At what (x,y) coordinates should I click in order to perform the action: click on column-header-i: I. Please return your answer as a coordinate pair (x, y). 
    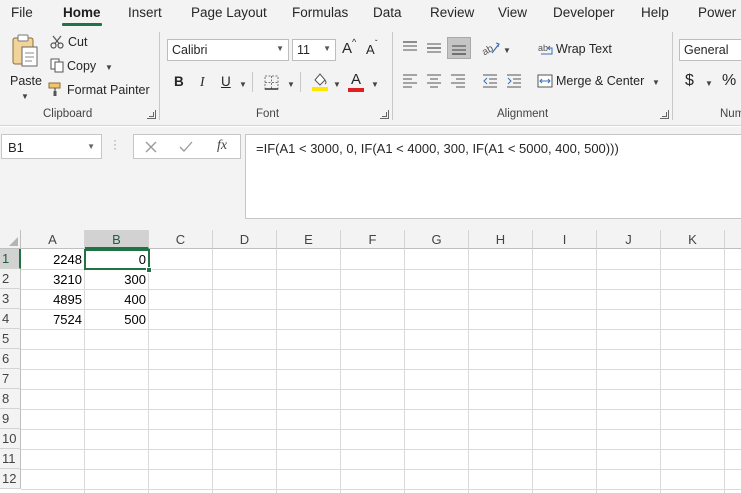
    Looking at the image, I should click on (565, 239).